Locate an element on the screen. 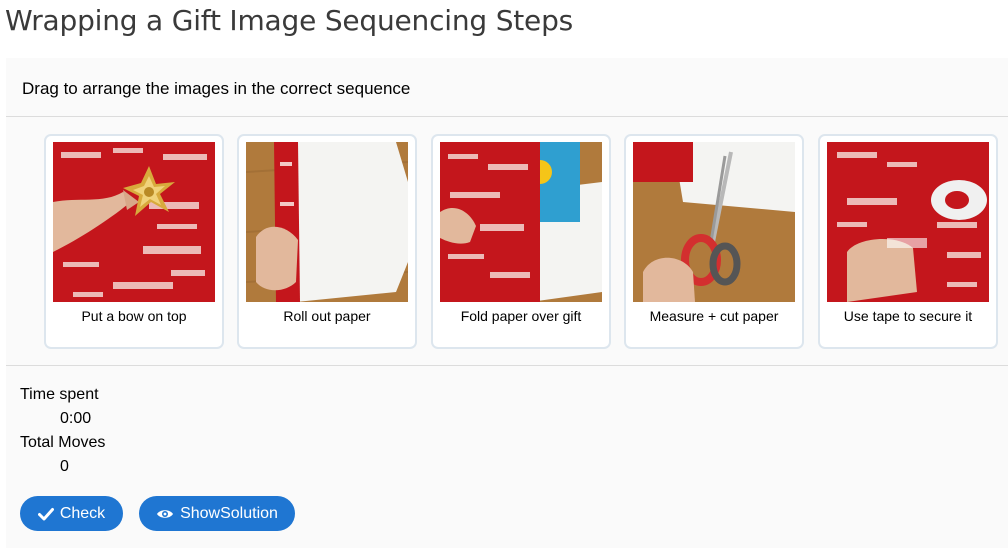  check-button: Check is located at coordinates (71, 513).